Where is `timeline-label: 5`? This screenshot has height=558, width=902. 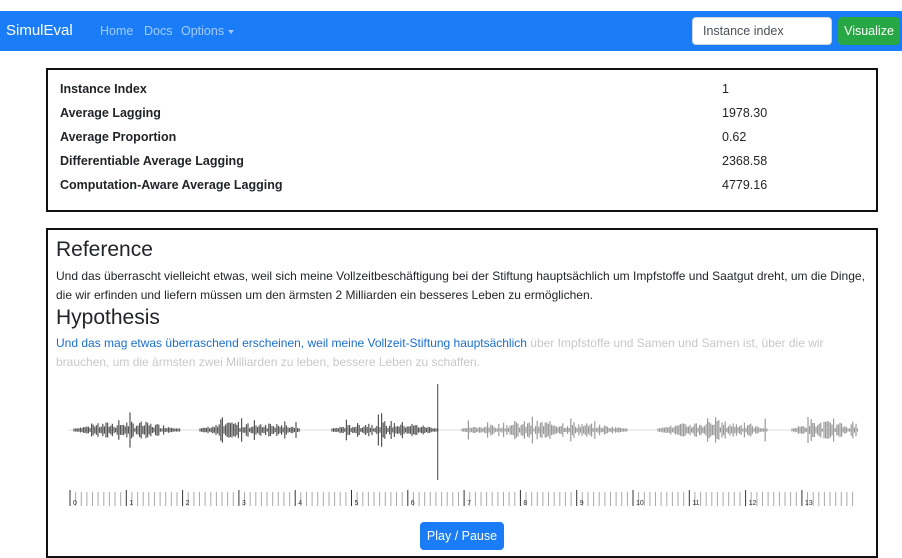
timeline-label: 5 is located at coordinates (357, 503).